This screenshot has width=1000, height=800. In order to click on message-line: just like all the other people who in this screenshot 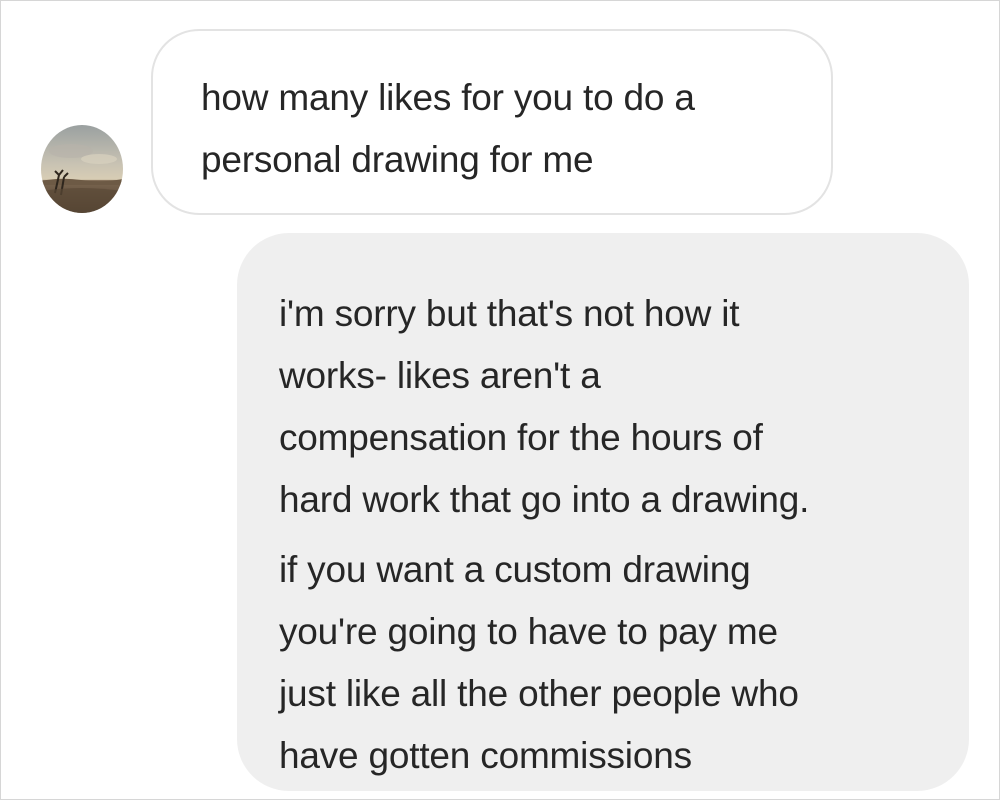, I will do `click(539, 693)`.